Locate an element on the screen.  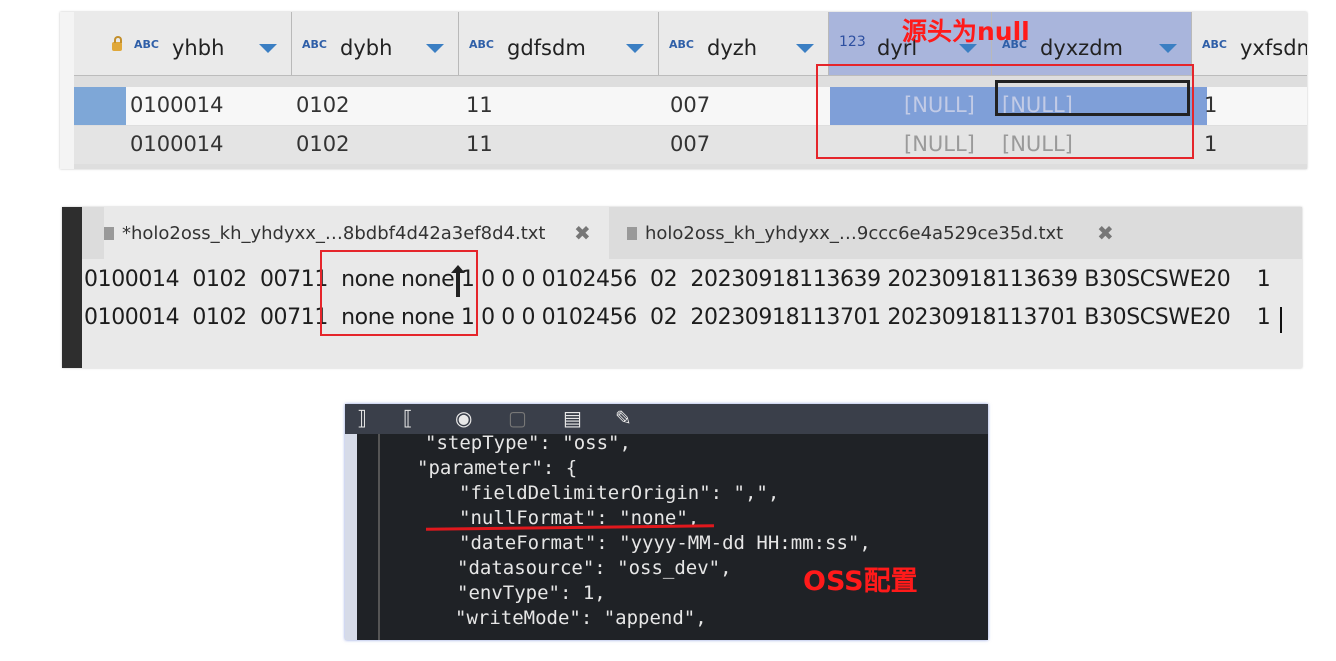
config-line: "dateFormat": "yyyy-MM-dd HH:mm:ss", is located at coordinates (665, 543).